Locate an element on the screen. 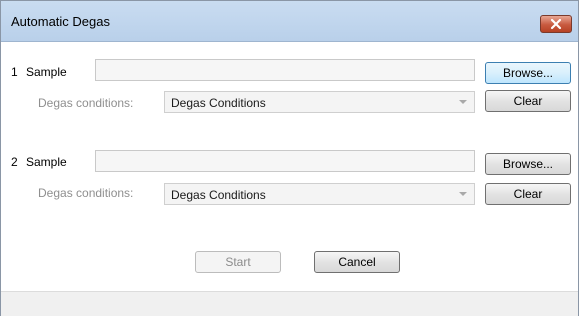  status-strip is located at coordinates (289, 303).